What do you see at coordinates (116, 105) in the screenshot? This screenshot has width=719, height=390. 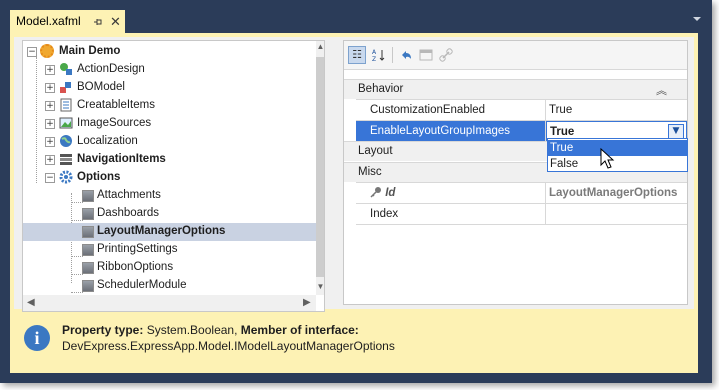 I see `tree-node-label: CreatableItems` at bounding box center [116, 105].